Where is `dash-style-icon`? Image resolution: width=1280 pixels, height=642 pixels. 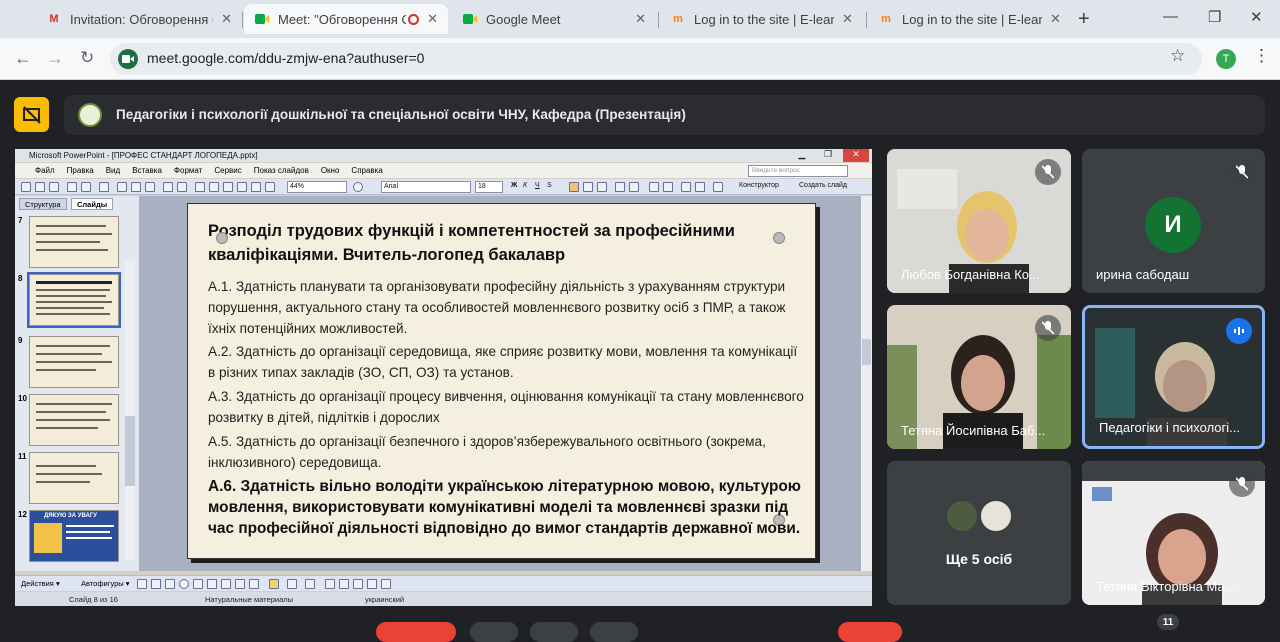
dash-style-icon is located at coordinates (344, 584).